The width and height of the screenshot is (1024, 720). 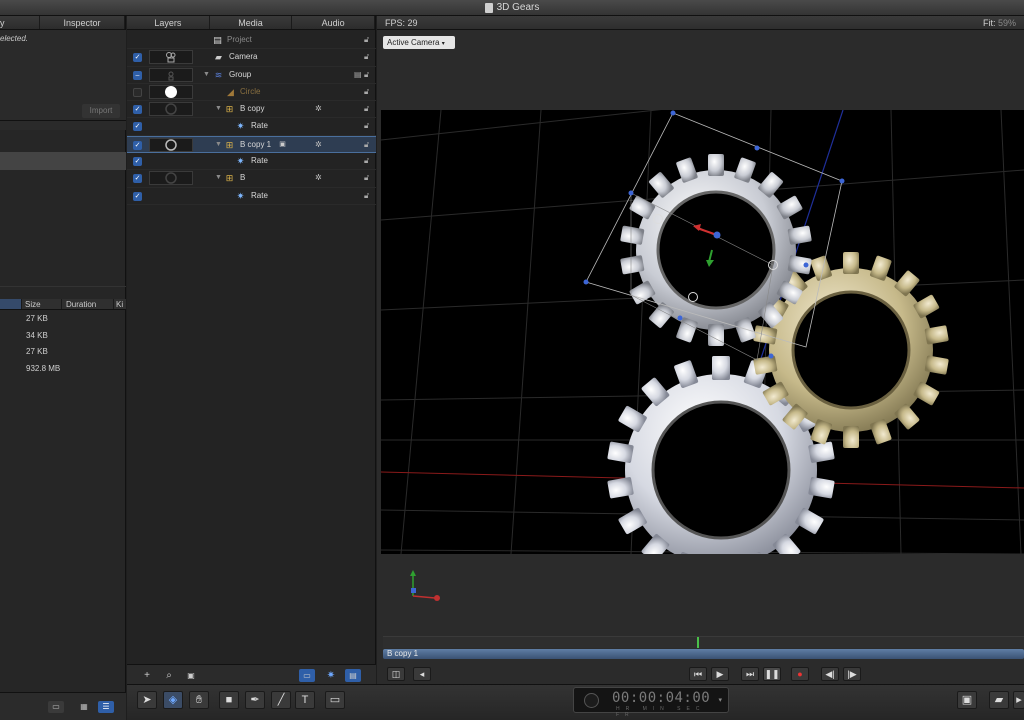 What do you see at coordinates (591, 700) in the screenshot?
I see `timecode-knob-icon` at bounding box center [591, 700].